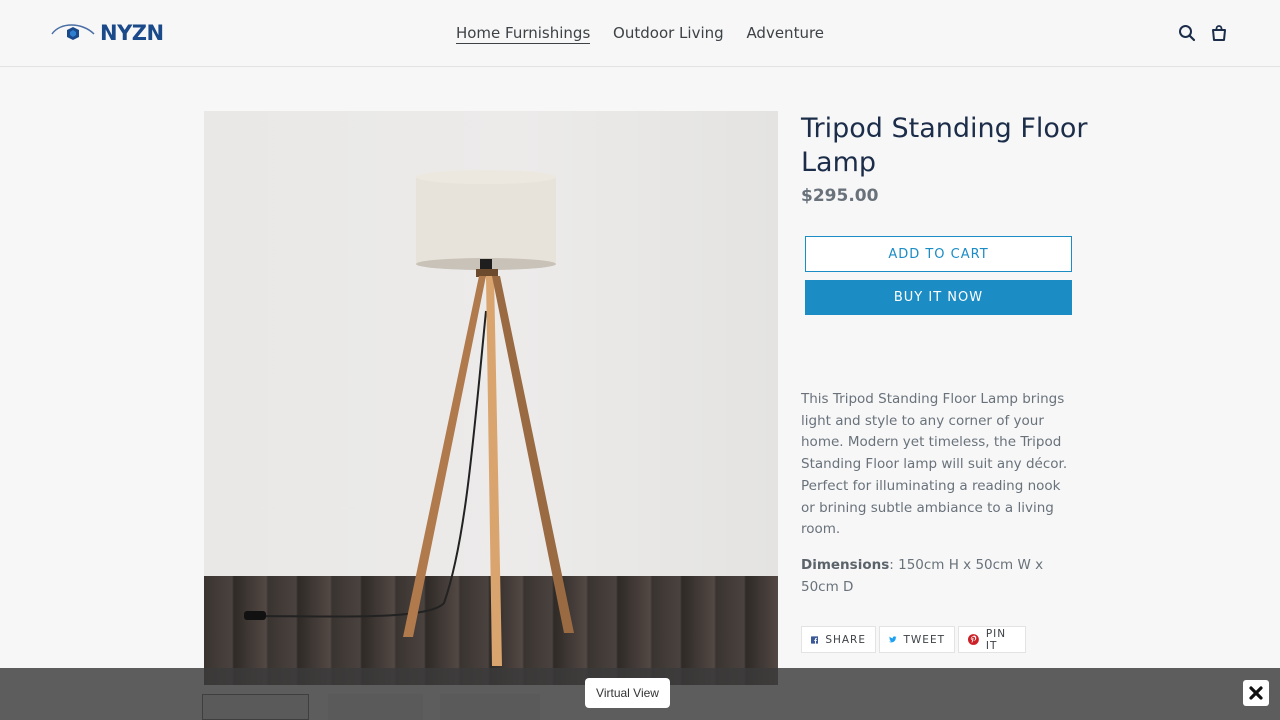 This screenshot has width=1280, height=720. Describe the element at coordinates (668, 33) in the screenshot. I see `nav-outdoor-living: Outdoor Living` at that location.